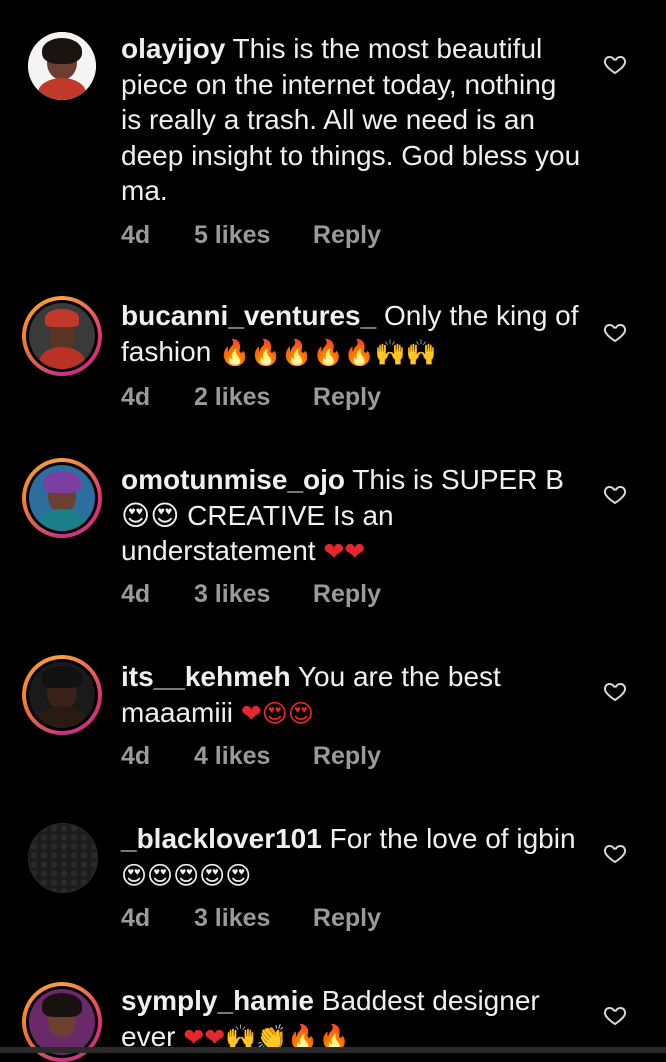 Image resolution: width=666 pixels, height=1062 pixels. What do you see at coordinates (452, 838) in the screenshot?
I see `comment-body: For the love of igbin` at bounding box center [452, 838].